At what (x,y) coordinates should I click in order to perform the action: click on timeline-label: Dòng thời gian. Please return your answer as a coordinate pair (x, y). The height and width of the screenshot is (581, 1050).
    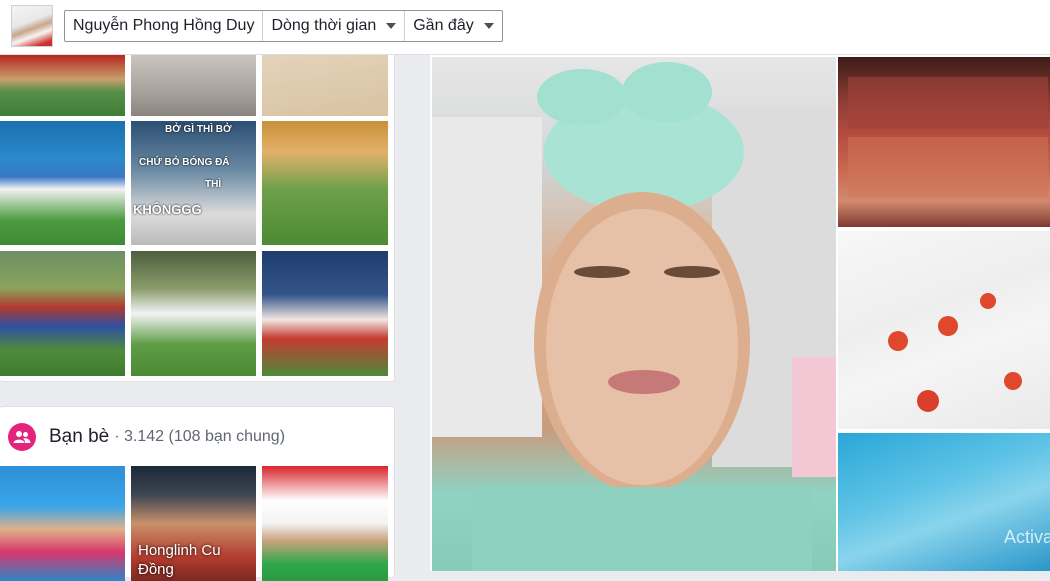
    Looking at the image, I should click on (324, 25).